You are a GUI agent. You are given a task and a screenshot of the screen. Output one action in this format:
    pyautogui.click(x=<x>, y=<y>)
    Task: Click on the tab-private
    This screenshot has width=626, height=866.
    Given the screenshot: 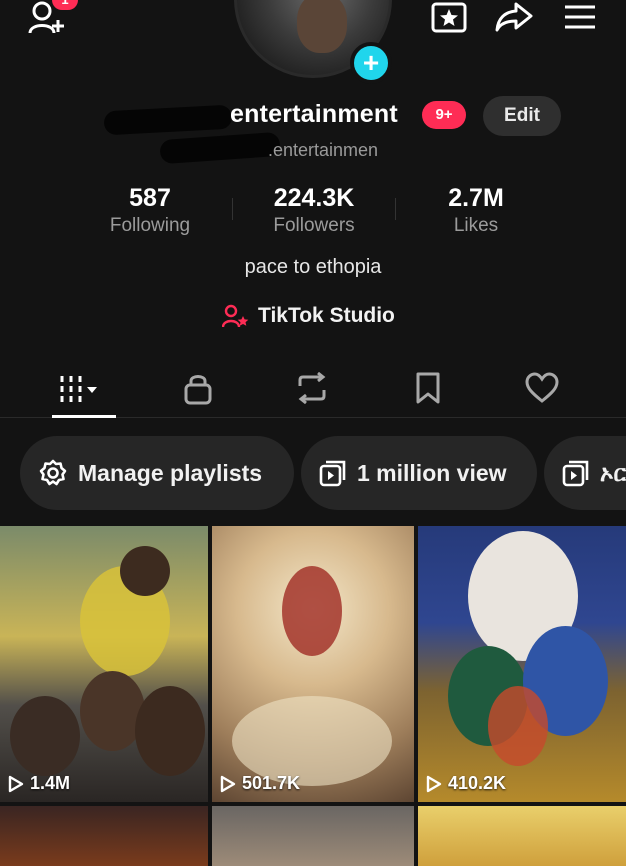 What is the action you would take?
    pyautogui.click(x=198, y=388)
    